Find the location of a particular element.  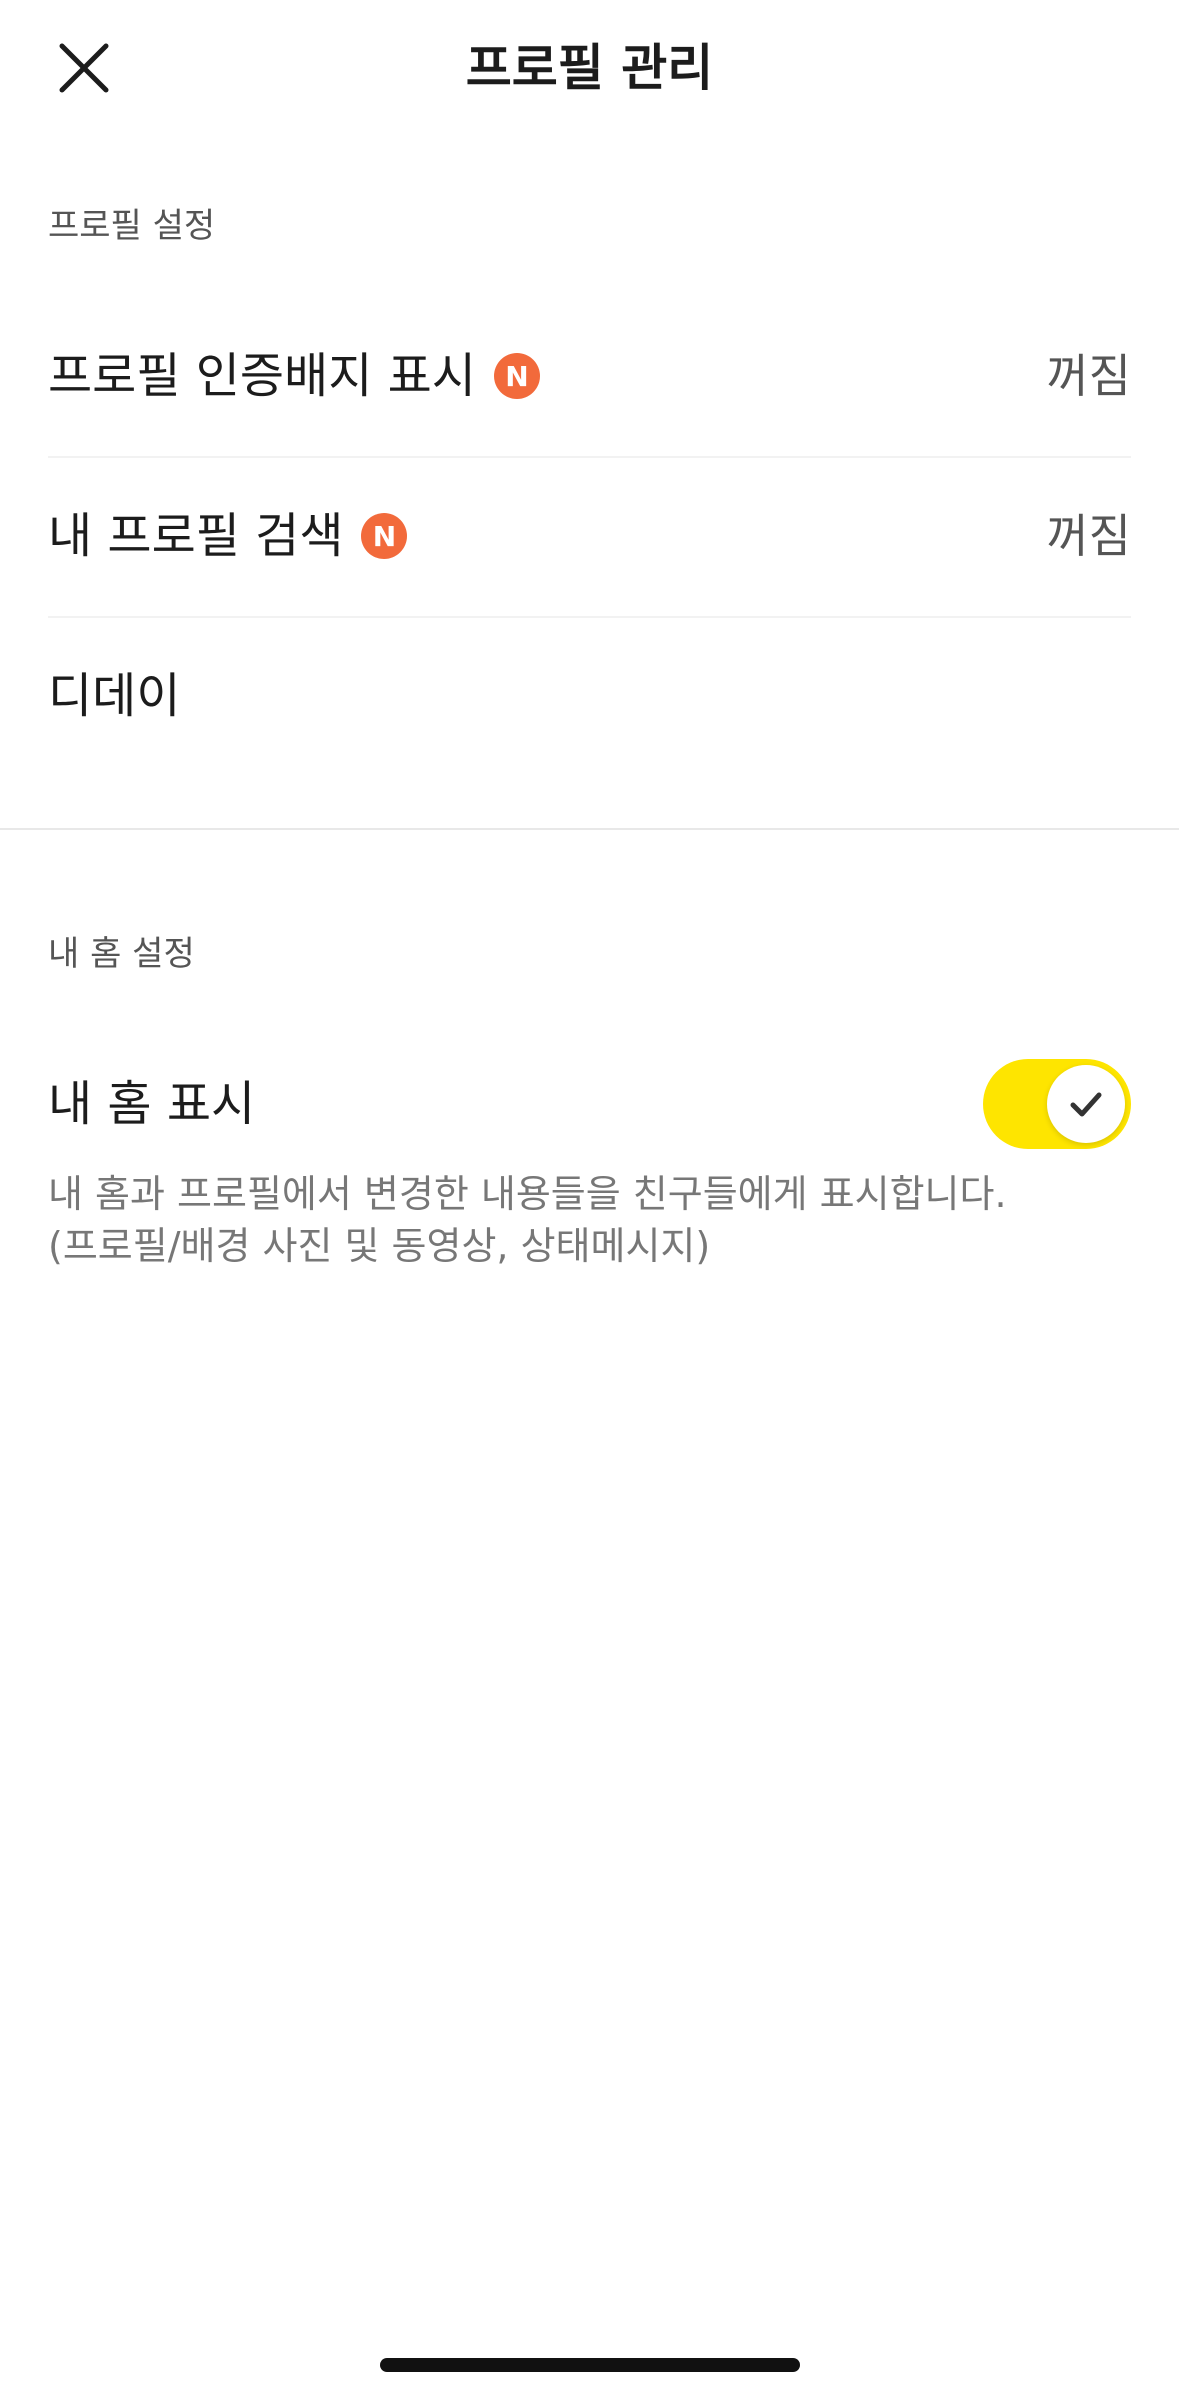

toggle-knob is located at coordinates (1086, 1104).